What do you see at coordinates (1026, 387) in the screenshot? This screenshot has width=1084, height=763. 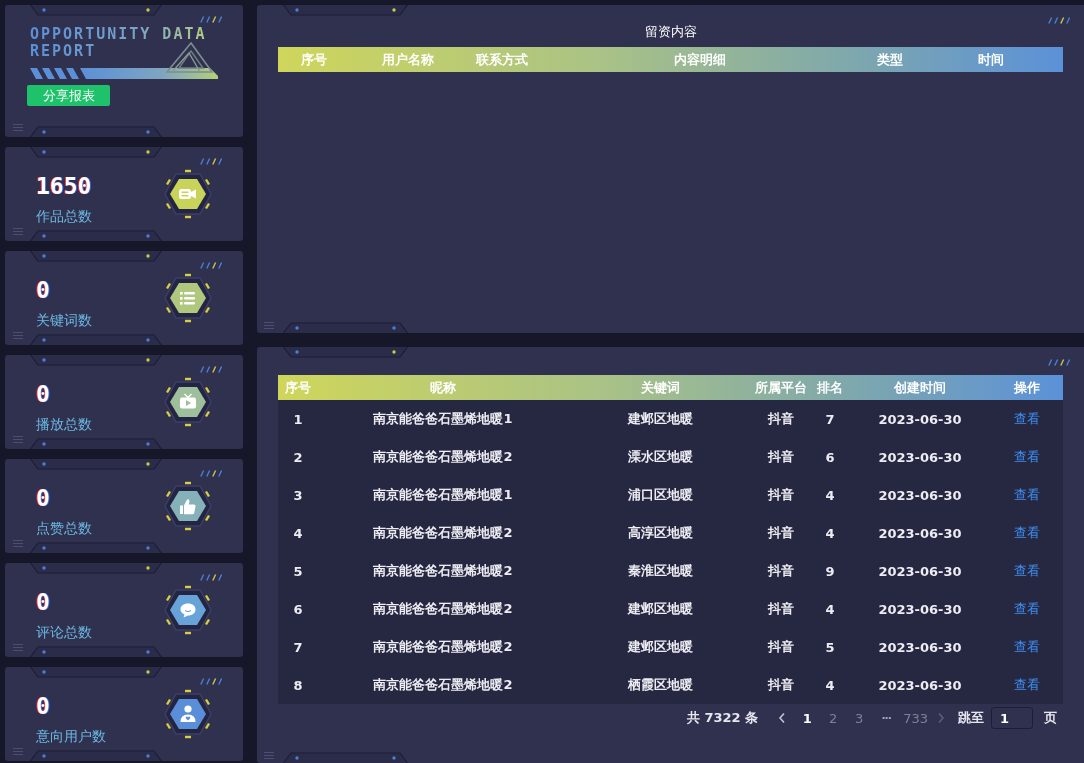 I see `column-header: 操作` at bounding box center [1026, 387].